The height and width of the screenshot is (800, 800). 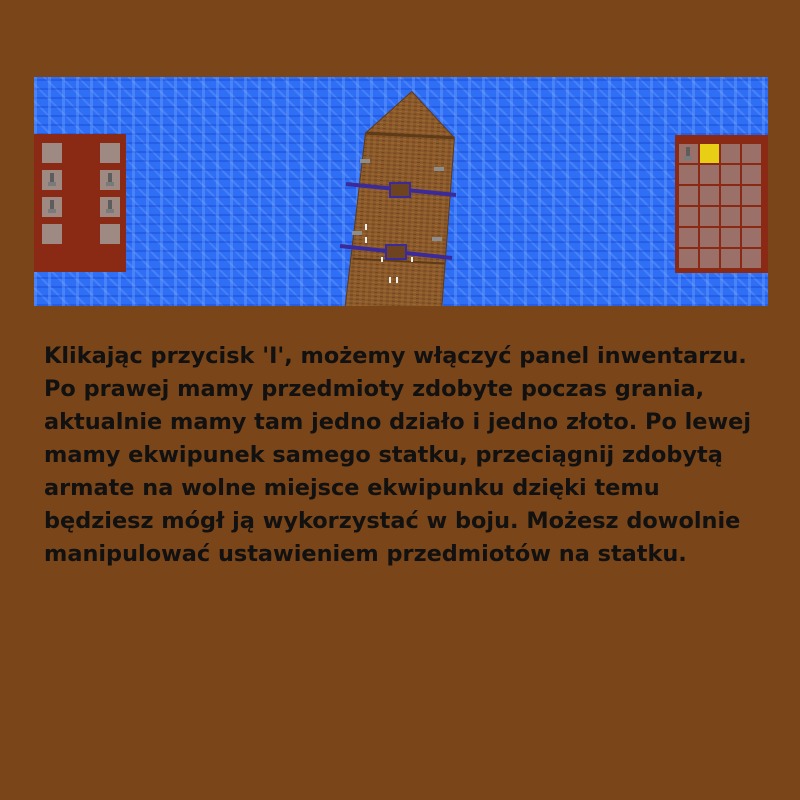 What do you see at coordinates (399, 198) in the screenshot?
I see `ship` at bounding box center [399, 198].